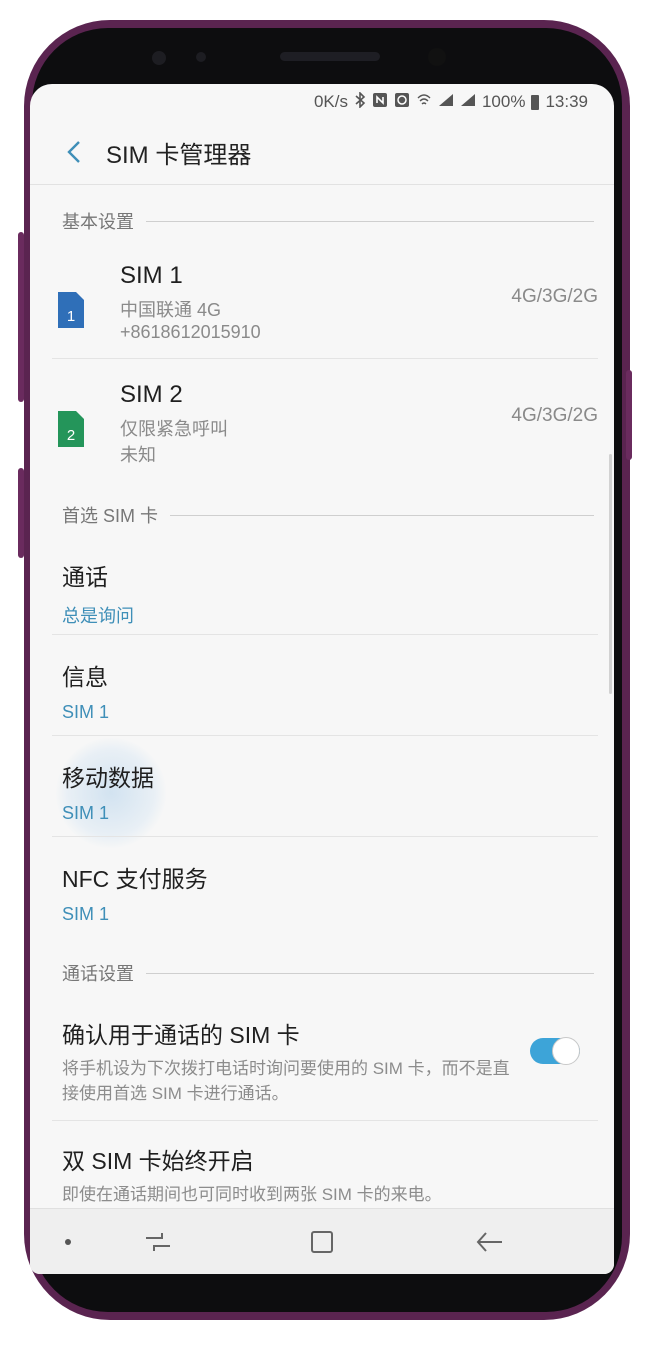  What do you see at coordinates (325, 420) in the screenshot?
I see `sim-item-2: 2 SIM 2 仅限紧急呼叫 未知 4G/3G/2G` at bounding box center [325, 420].